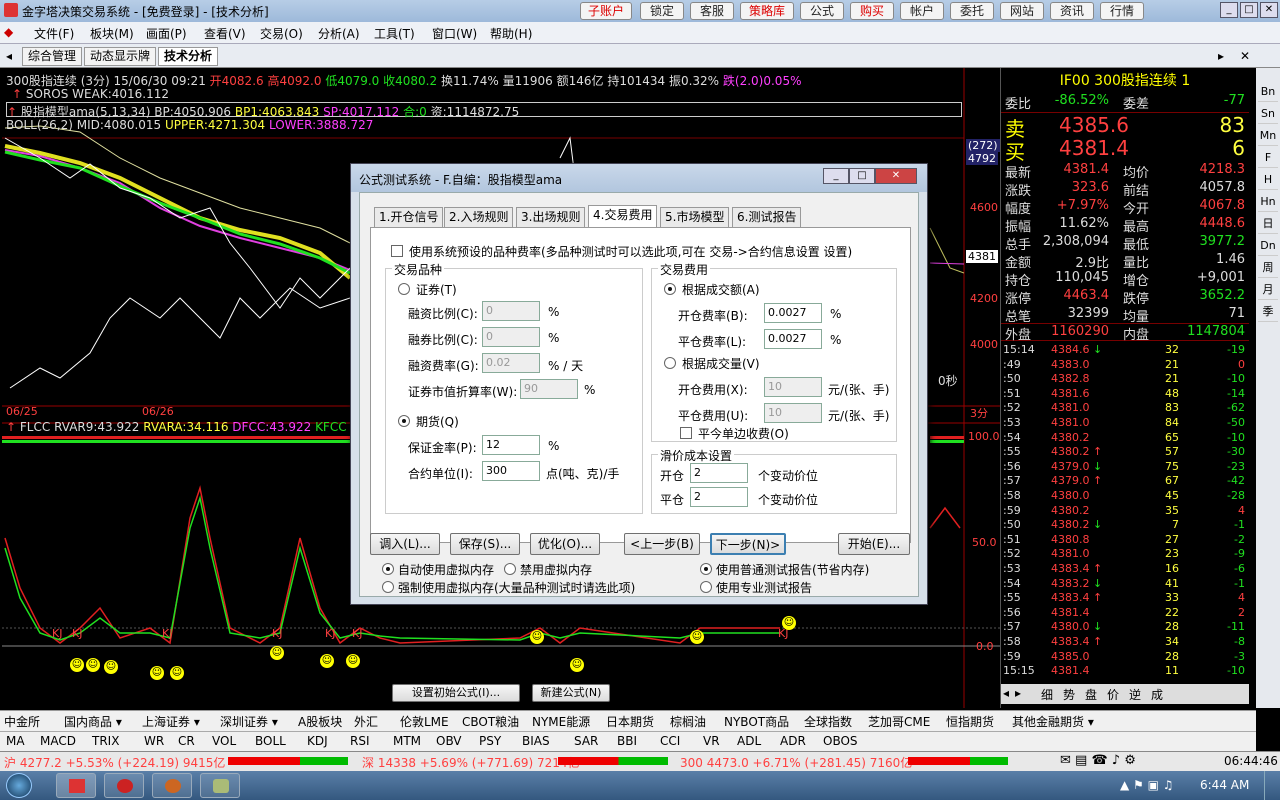 This screenshot has height=800, width=1280. What do you see at coordinates (1229, 10) in the screenshot?
I see `minimize-button: _` at bounding box center [1229, 10].